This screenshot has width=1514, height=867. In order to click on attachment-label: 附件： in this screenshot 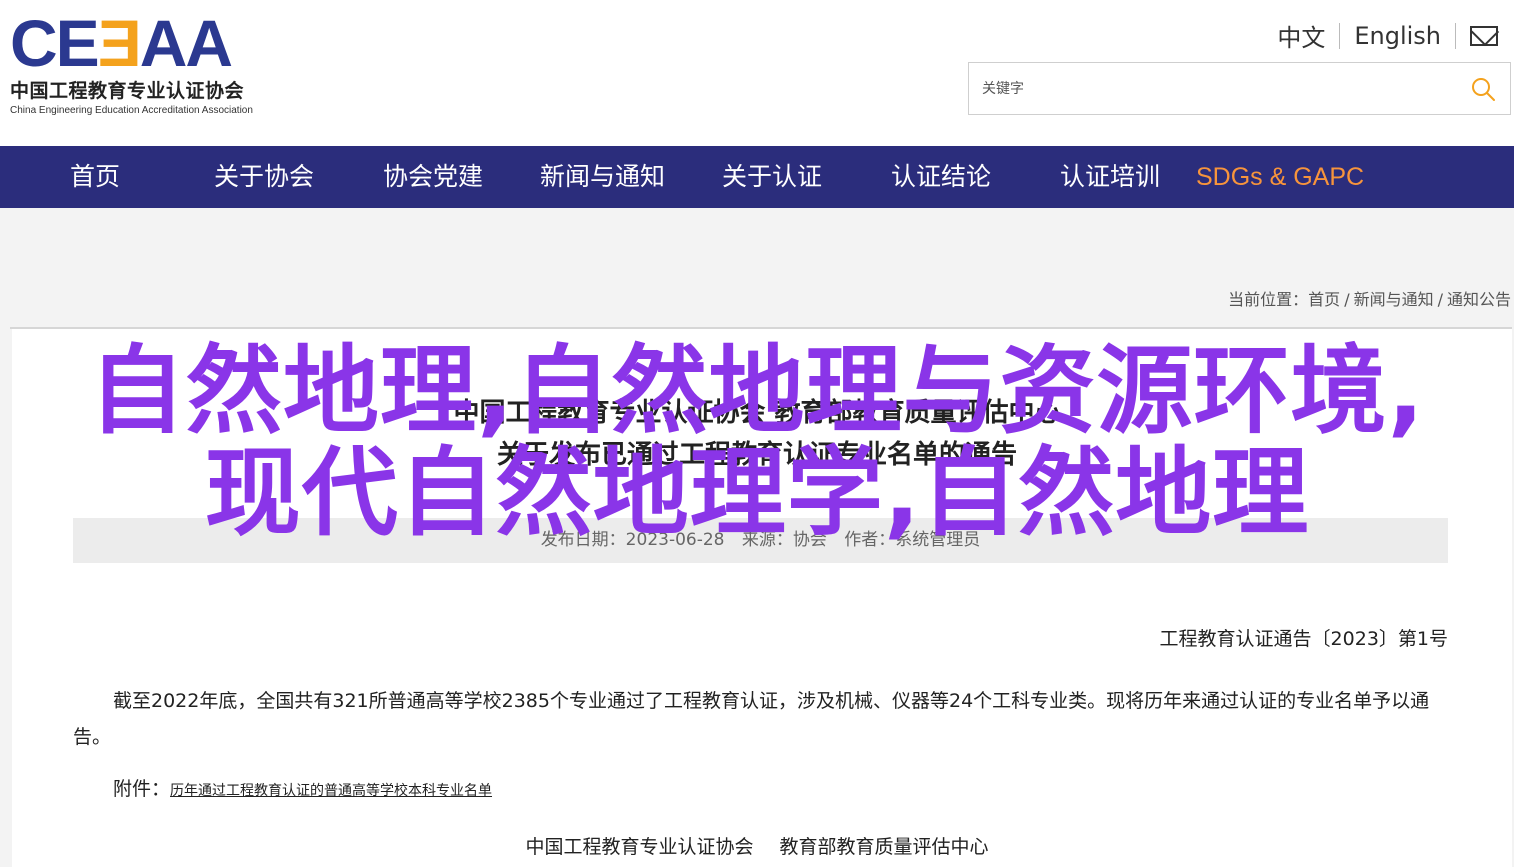, I will do `click(142, 789)`.